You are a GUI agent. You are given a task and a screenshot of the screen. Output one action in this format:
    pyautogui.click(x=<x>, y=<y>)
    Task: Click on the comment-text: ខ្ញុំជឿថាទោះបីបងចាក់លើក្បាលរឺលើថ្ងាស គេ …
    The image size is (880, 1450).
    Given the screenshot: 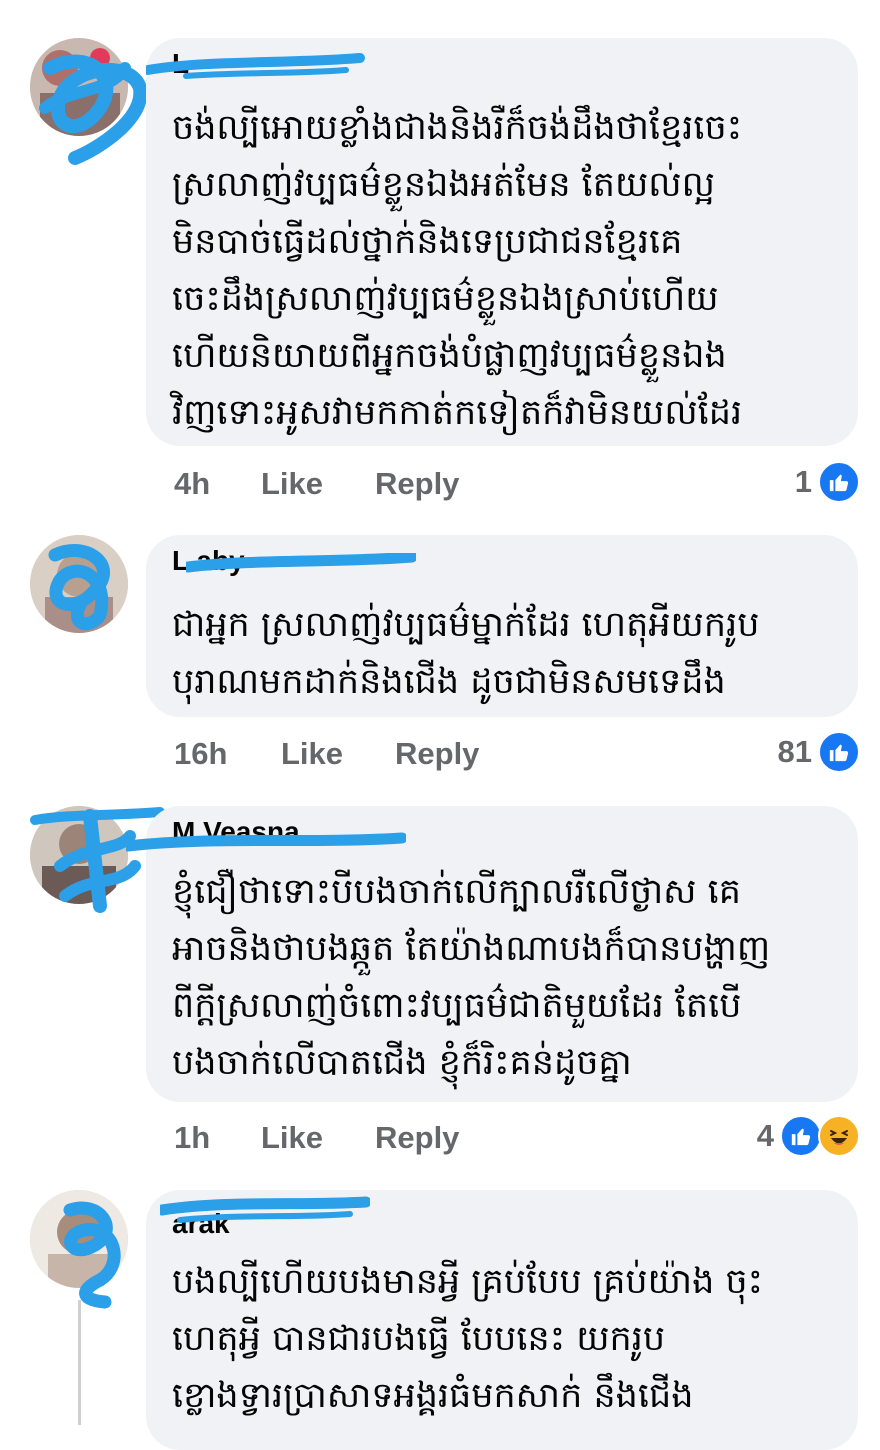 What is the action you would take?
    pyautogui.click(x=471, y=977)
    